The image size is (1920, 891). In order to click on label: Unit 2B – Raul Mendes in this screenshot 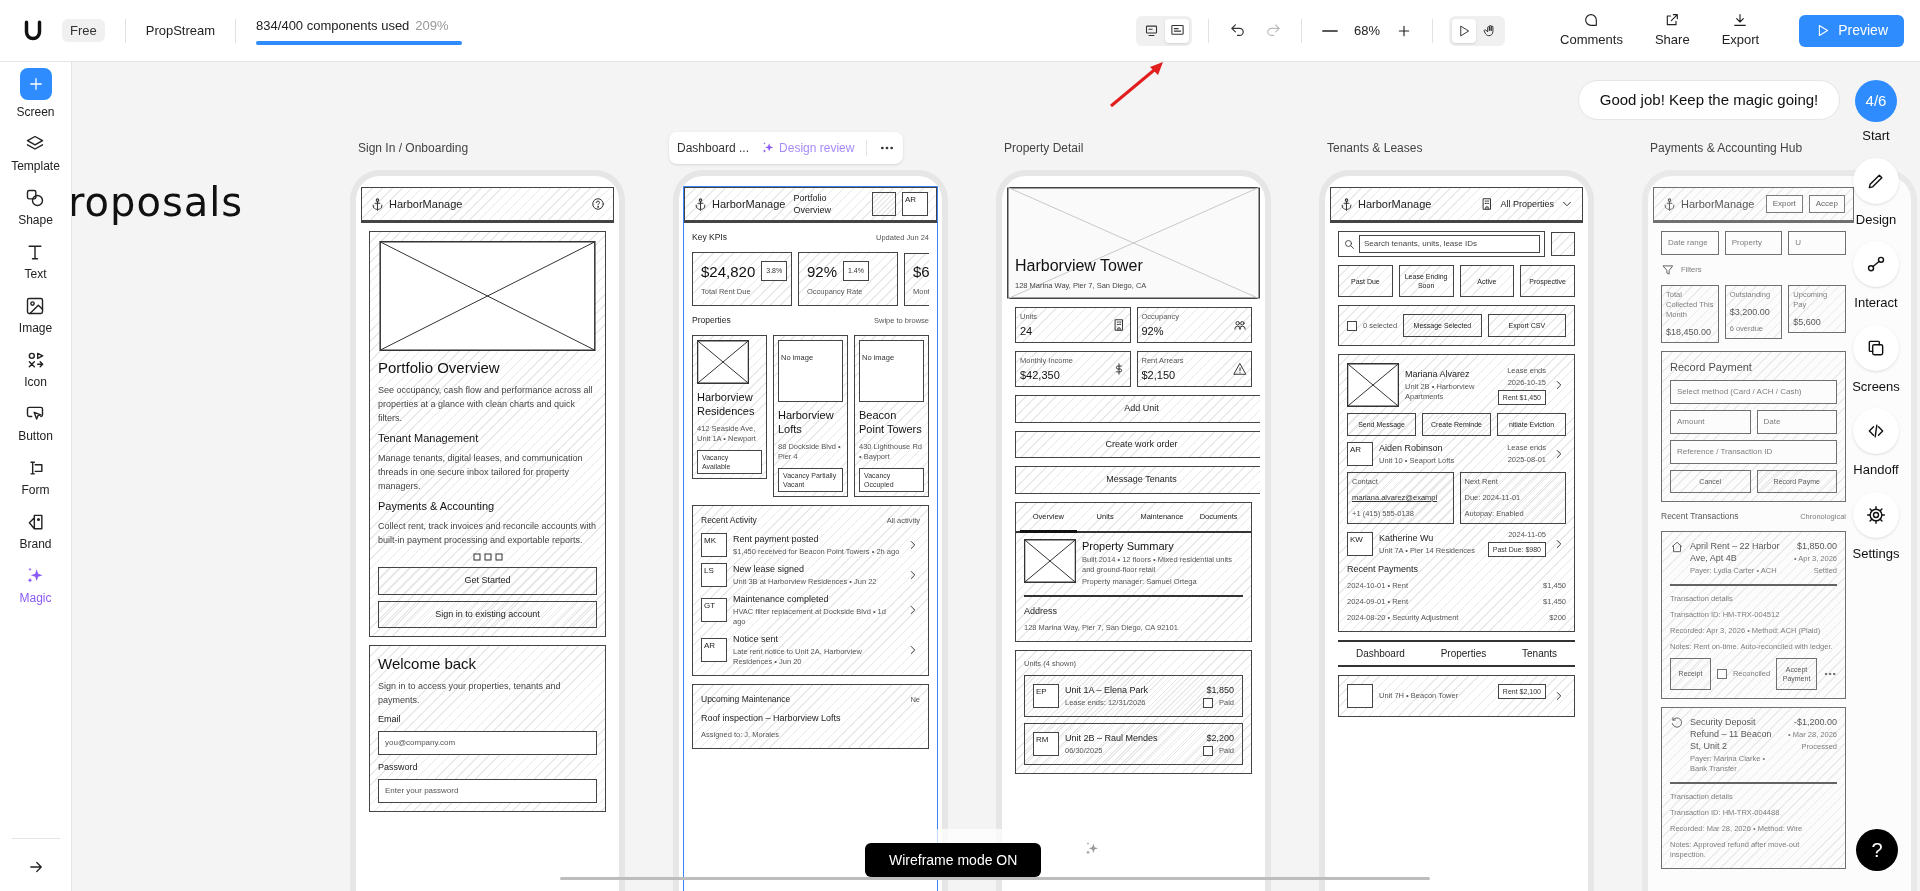, I will do `click(1112, 737)`.